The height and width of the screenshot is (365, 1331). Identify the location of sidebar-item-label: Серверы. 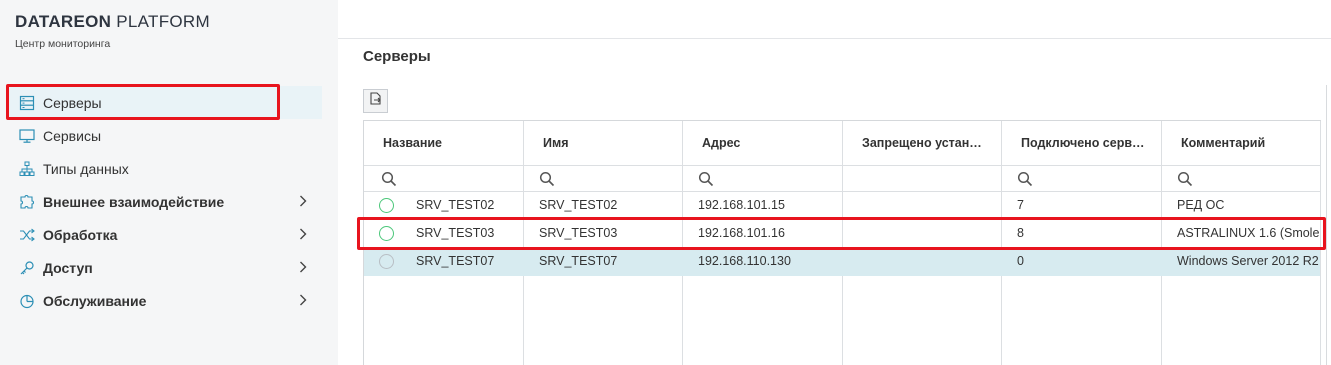
(72, 102).